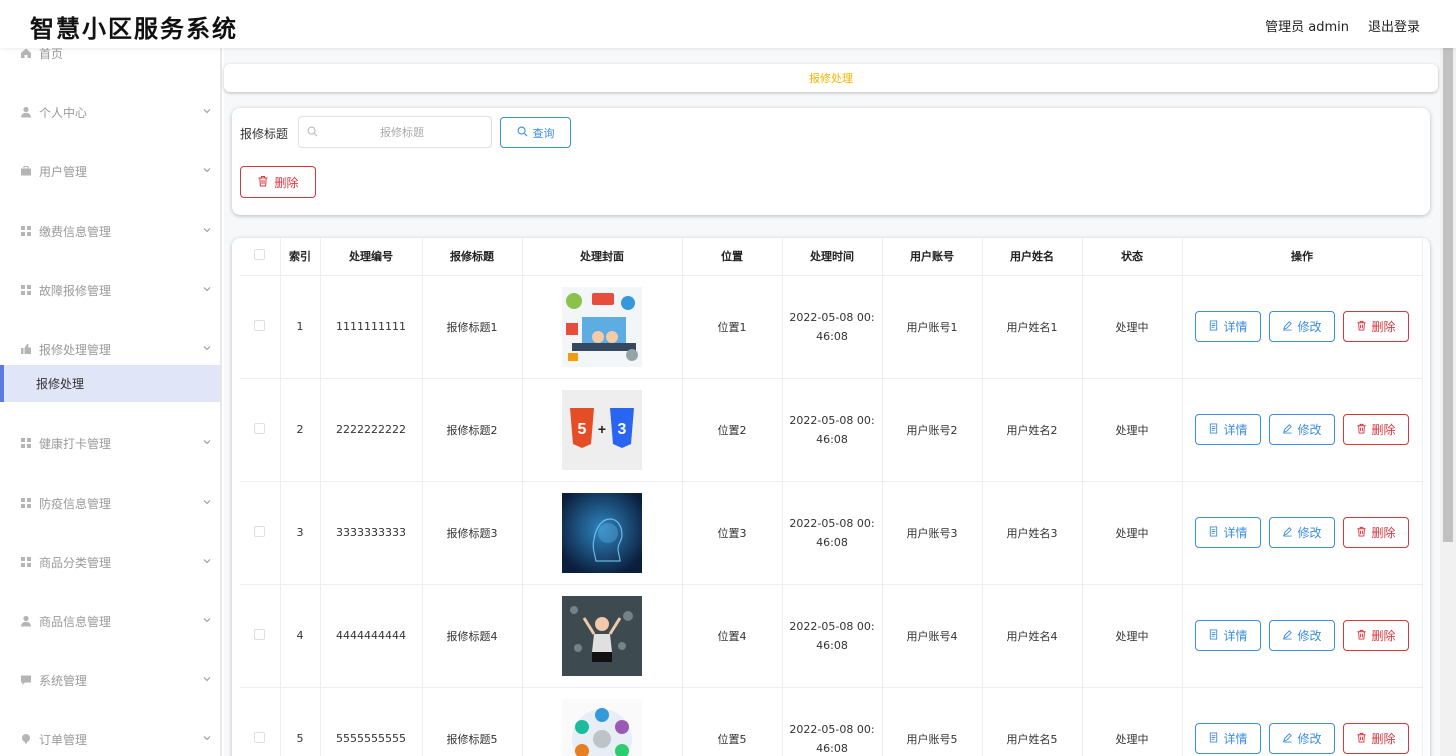 The width and height of the screenshot is (1456, 756). Describe the element at coordinates (472, 636) in the screenshot. I see `title-cell: 报修标题4` at that location.